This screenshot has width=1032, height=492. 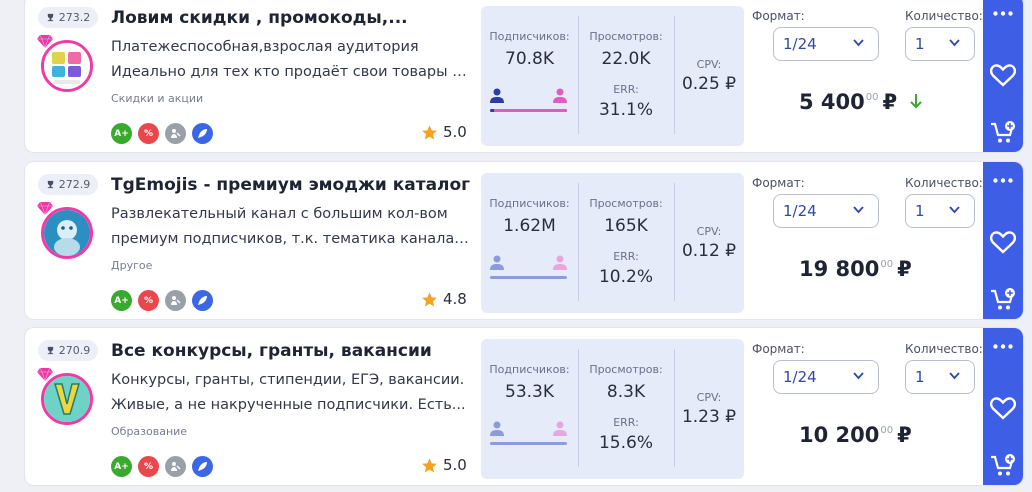 I want to click on cpv-value: 0.12 ₽, so click(x=709, y=251).